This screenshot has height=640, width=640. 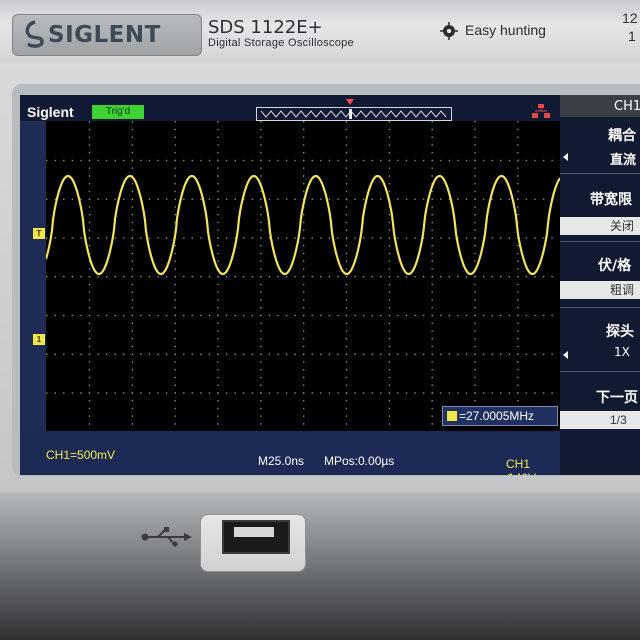 What do you see at coordinates (265, 27) in the screenshot?
I see `model-name: SDS 1122E+` at bounding box center [265, 27].